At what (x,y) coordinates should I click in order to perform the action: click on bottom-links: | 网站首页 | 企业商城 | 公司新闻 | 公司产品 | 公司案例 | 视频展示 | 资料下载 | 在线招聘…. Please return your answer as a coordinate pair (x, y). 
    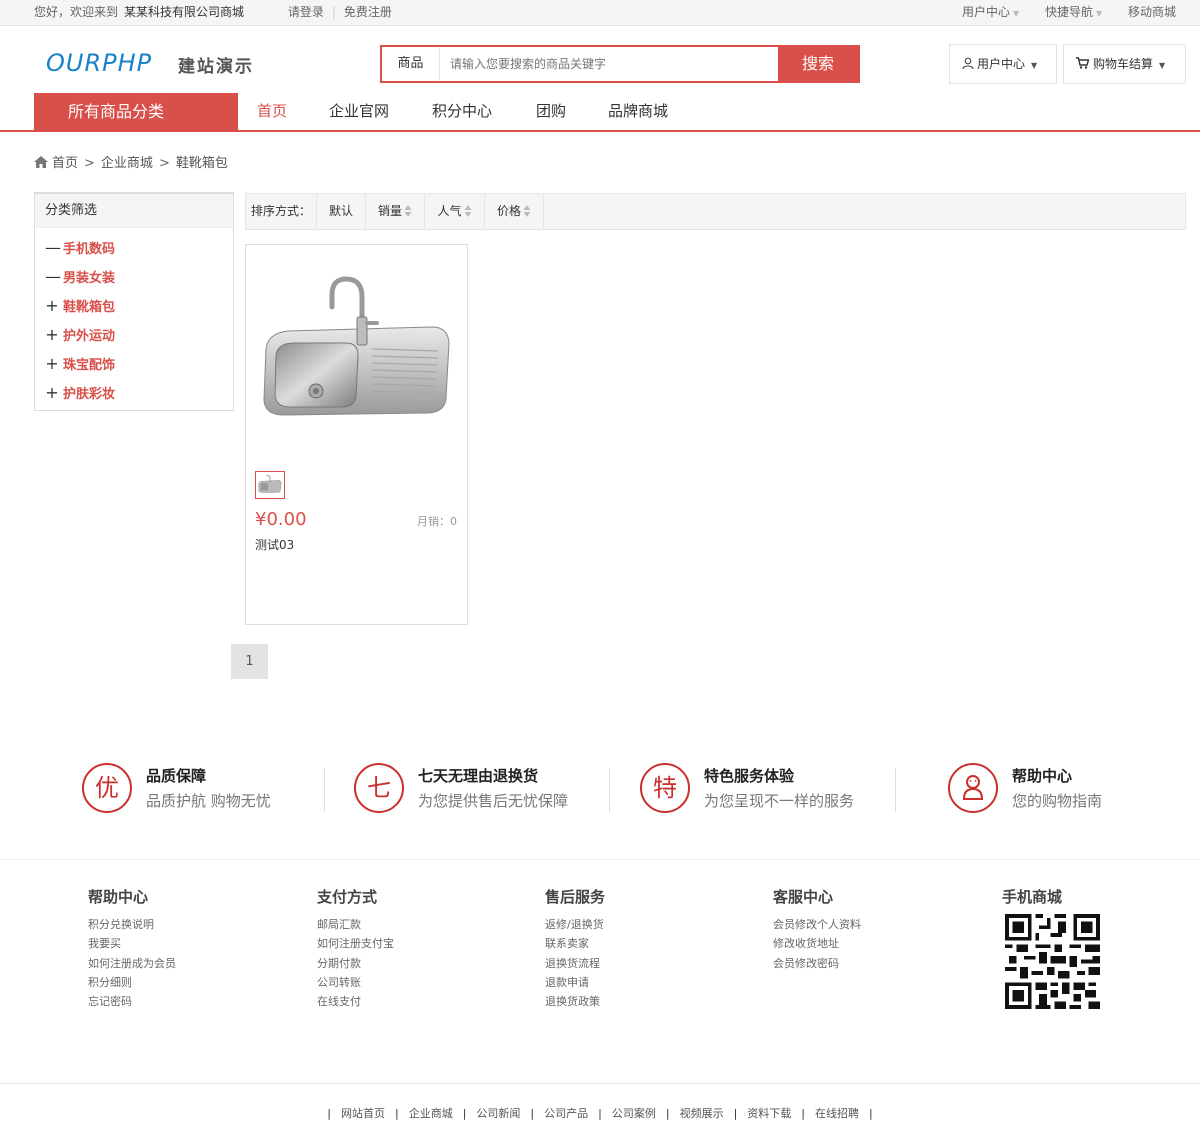
    Looking at the image, I should click on (600, 1109).